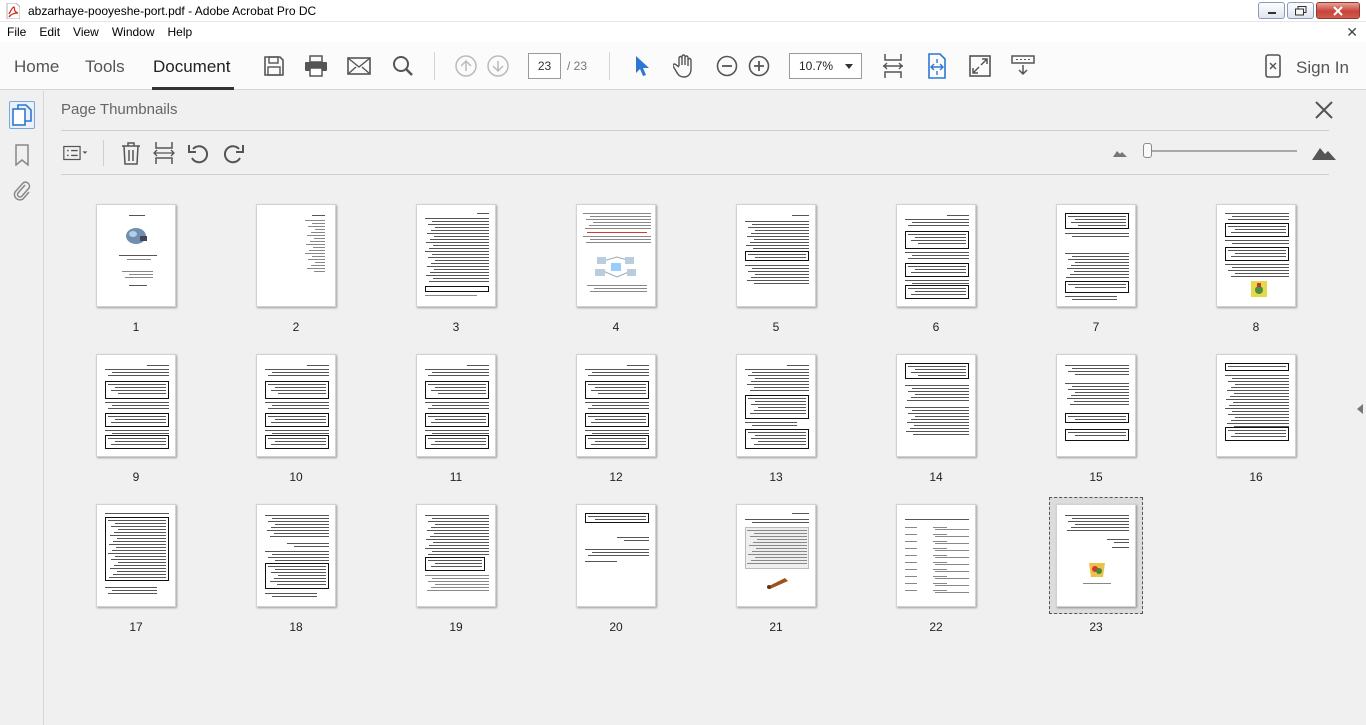 This screenshot has height=725, width=1366. What do you see at coordinates (1273, 66) in the screenshot?
I see `mobile-link-icon` at bounding box center [1273, 66].